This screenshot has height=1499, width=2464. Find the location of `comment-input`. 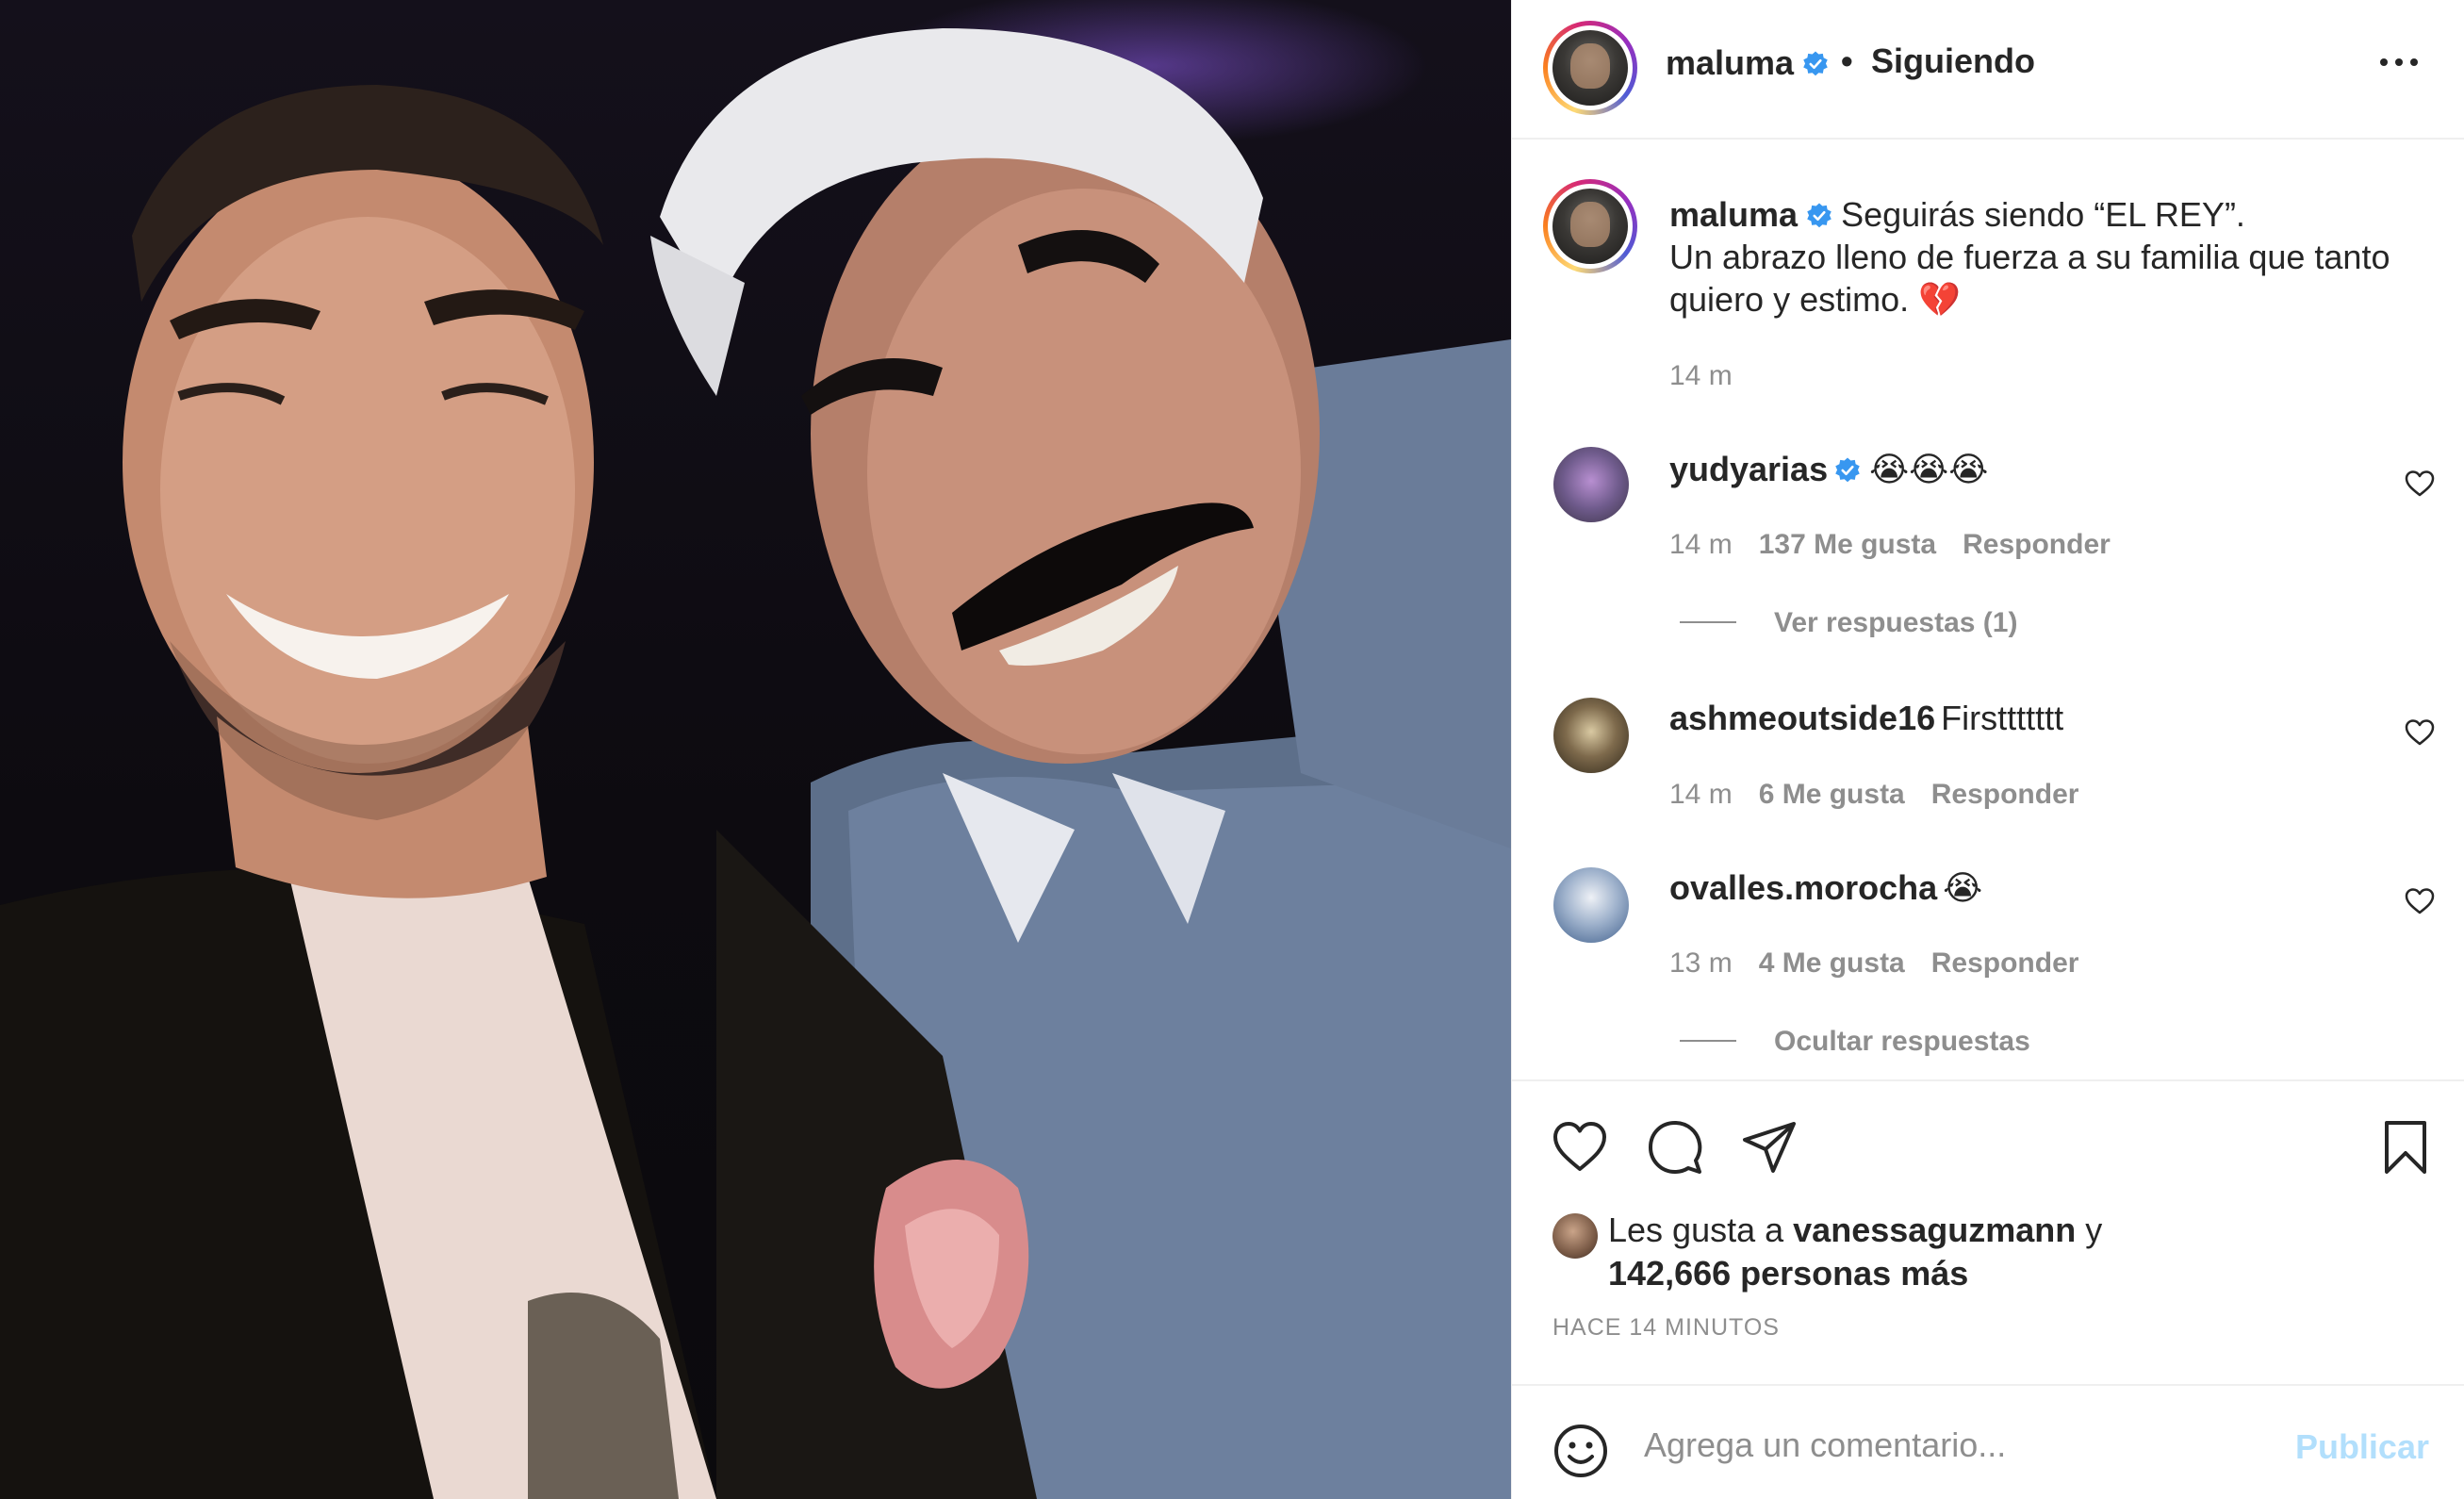

comment-input is located at coordinates (1945, 1445).